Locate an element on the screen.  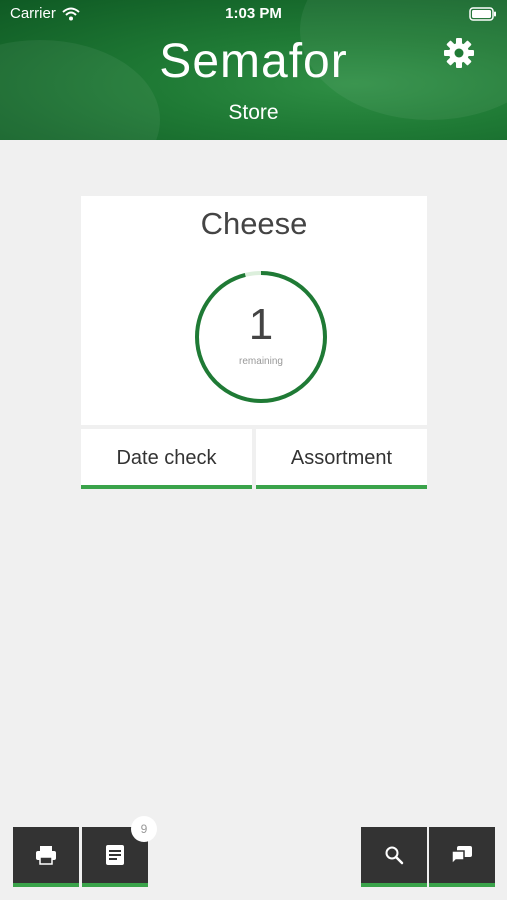
store-subtitle: Store is located at coordinates (253, 112).